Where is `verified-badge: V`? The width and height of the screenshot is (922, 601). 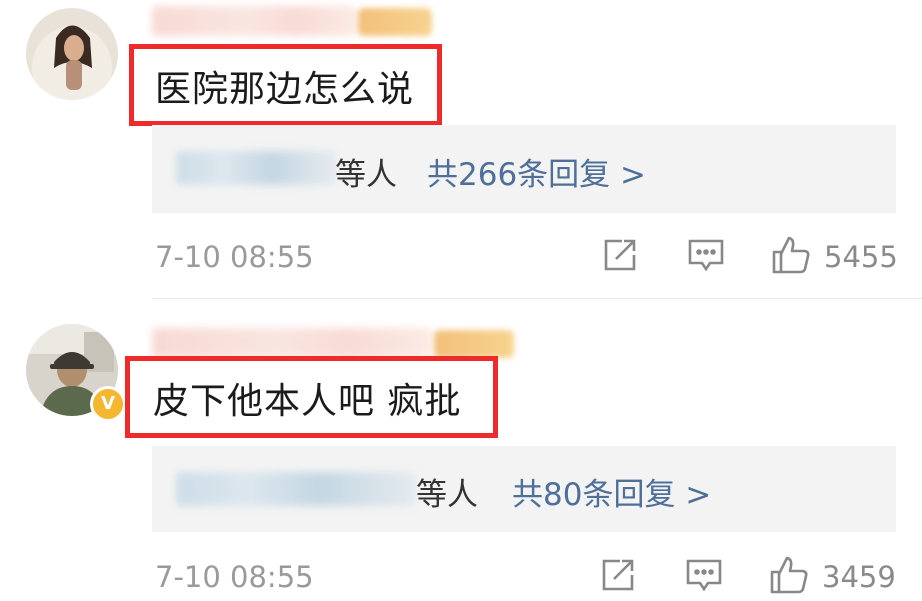
verified-badge: V is located at coordinates (108, 404).